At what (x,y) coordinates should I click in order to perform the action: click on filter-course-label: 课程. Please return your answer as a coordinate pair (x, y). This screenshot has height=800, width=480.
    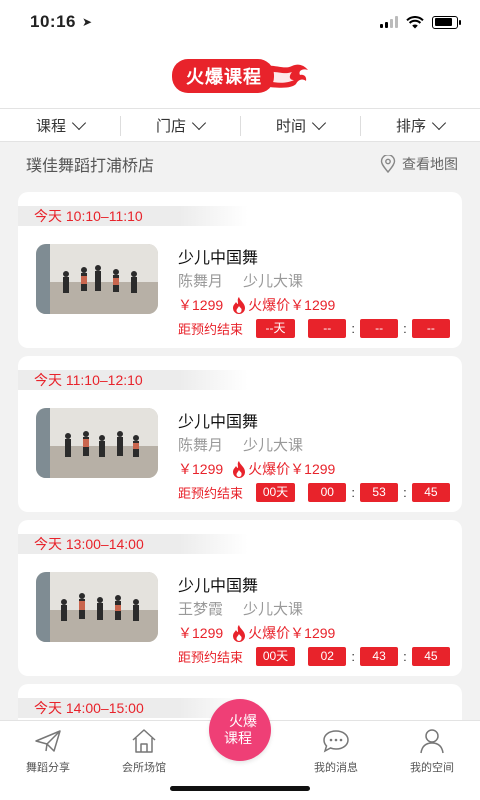
    Looking at the image, I should click on (50, 126).